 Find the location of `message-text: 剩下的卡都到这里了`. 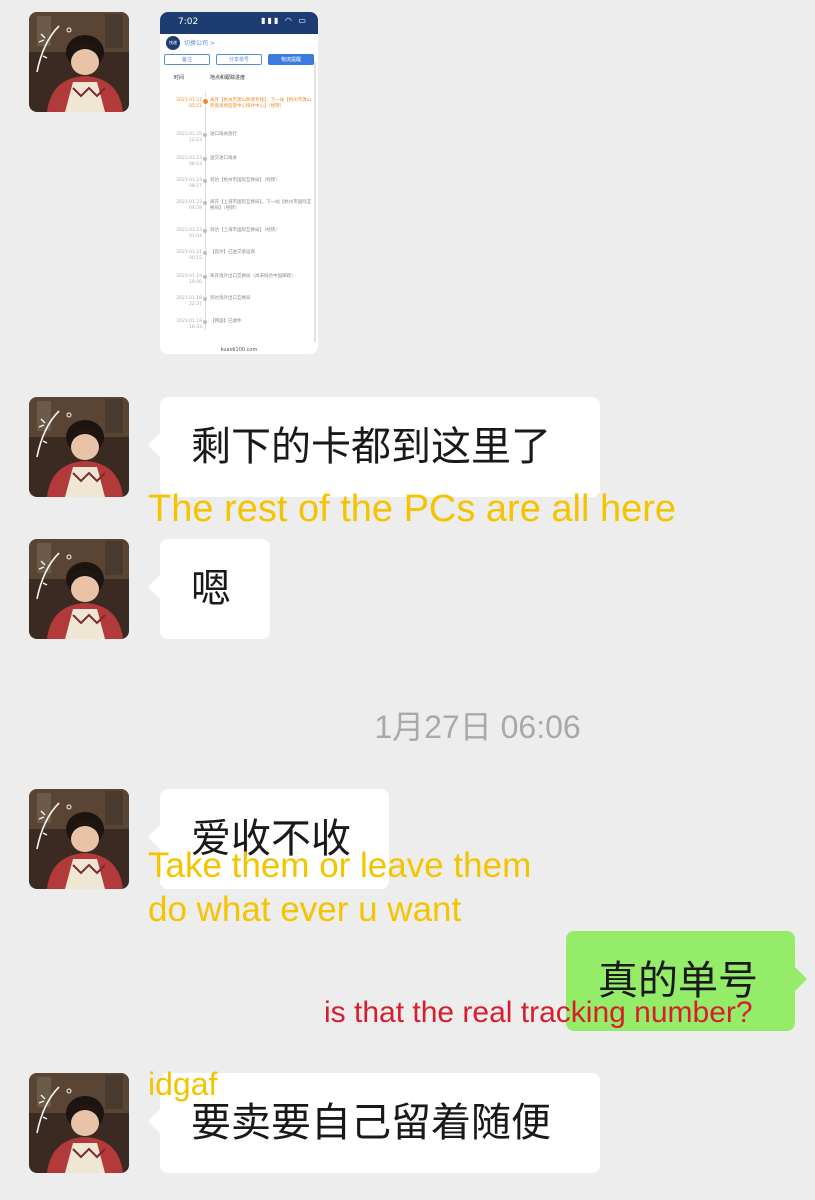

message-text: 剩下的卡都到这里了 is located at coordinates (371, 447).